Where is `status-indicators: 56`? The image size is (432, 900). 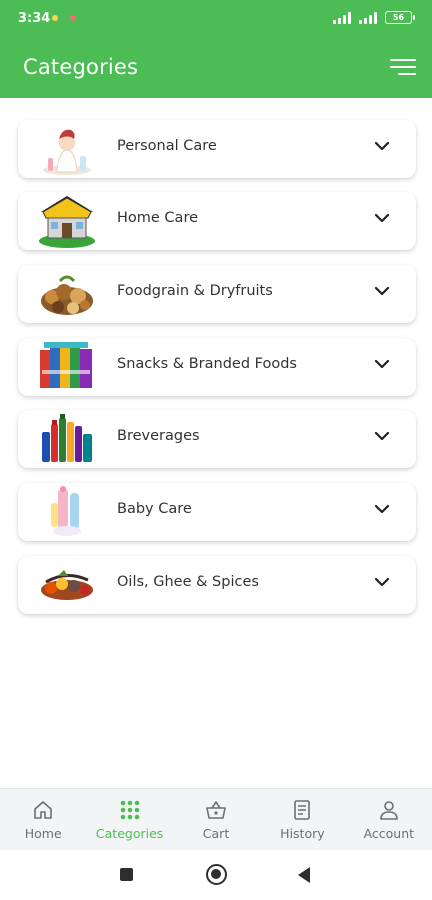
status-indicators: 56 is located at coordinates (374, 17).